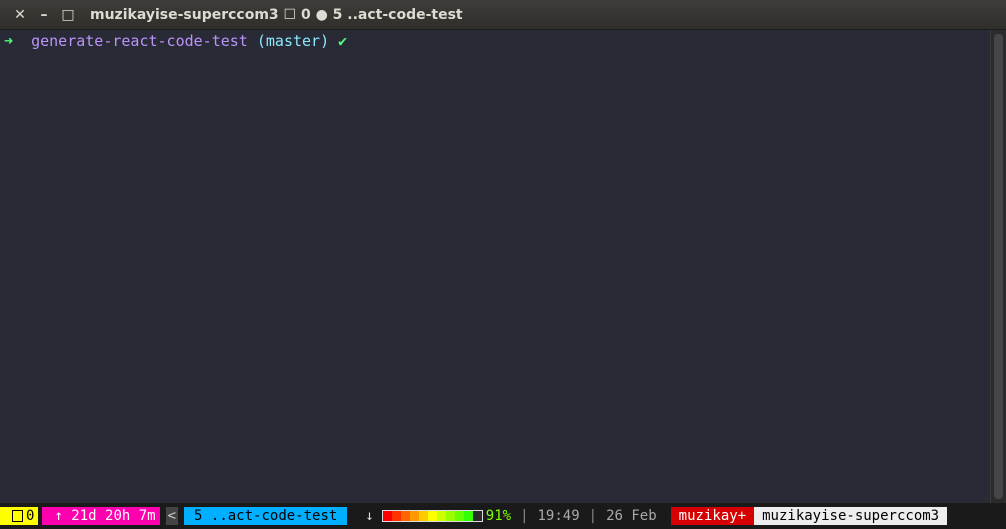 The width and height of the screenshot is (1006, 529). Describe the element at coordinates (68, 15) in the screenshot. I see `maximize-icon: □` at that location.